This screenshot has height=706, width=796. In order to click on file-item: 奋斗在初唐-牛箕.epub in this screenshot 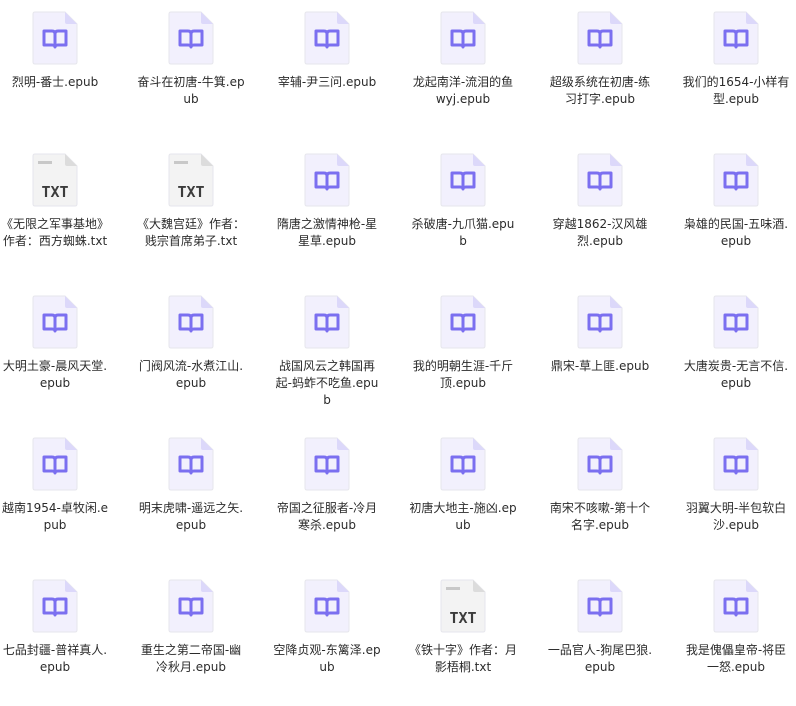, I will do `click(201, 65)`.